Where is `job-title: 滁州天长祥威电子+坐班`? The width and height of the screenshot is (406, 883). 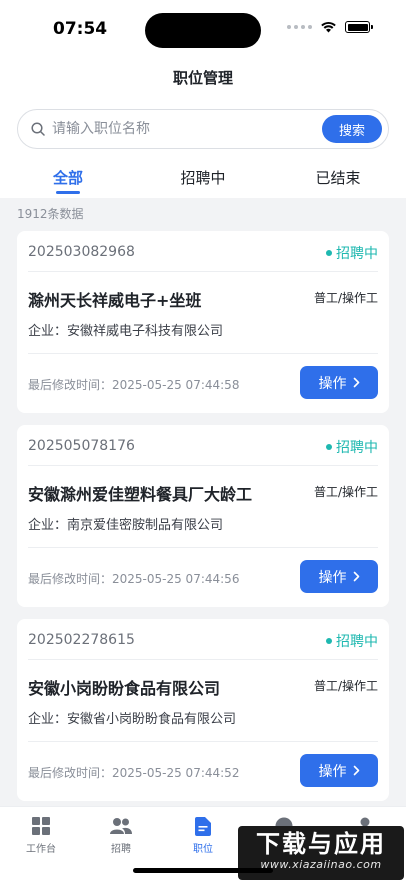 job-title: 滁州天长祥威电子+坐班 is located at coordinates (115, 300).